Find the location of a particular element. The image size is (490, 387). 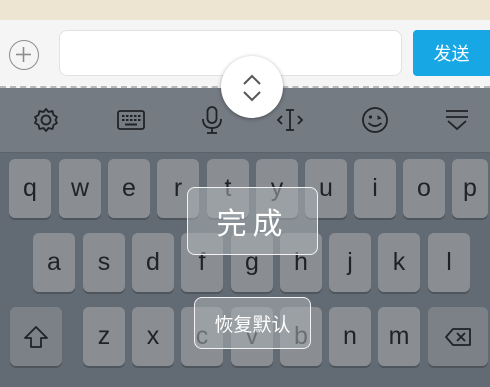

backspace-key is located at coordinates (458, 336).